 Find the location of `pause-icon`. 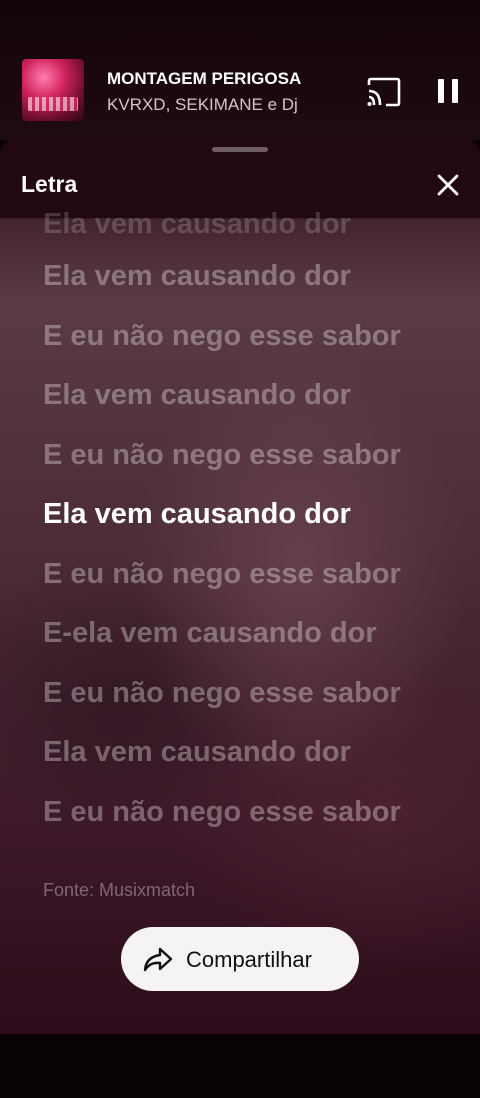

pause-icon is located at coordinates (448, 91).